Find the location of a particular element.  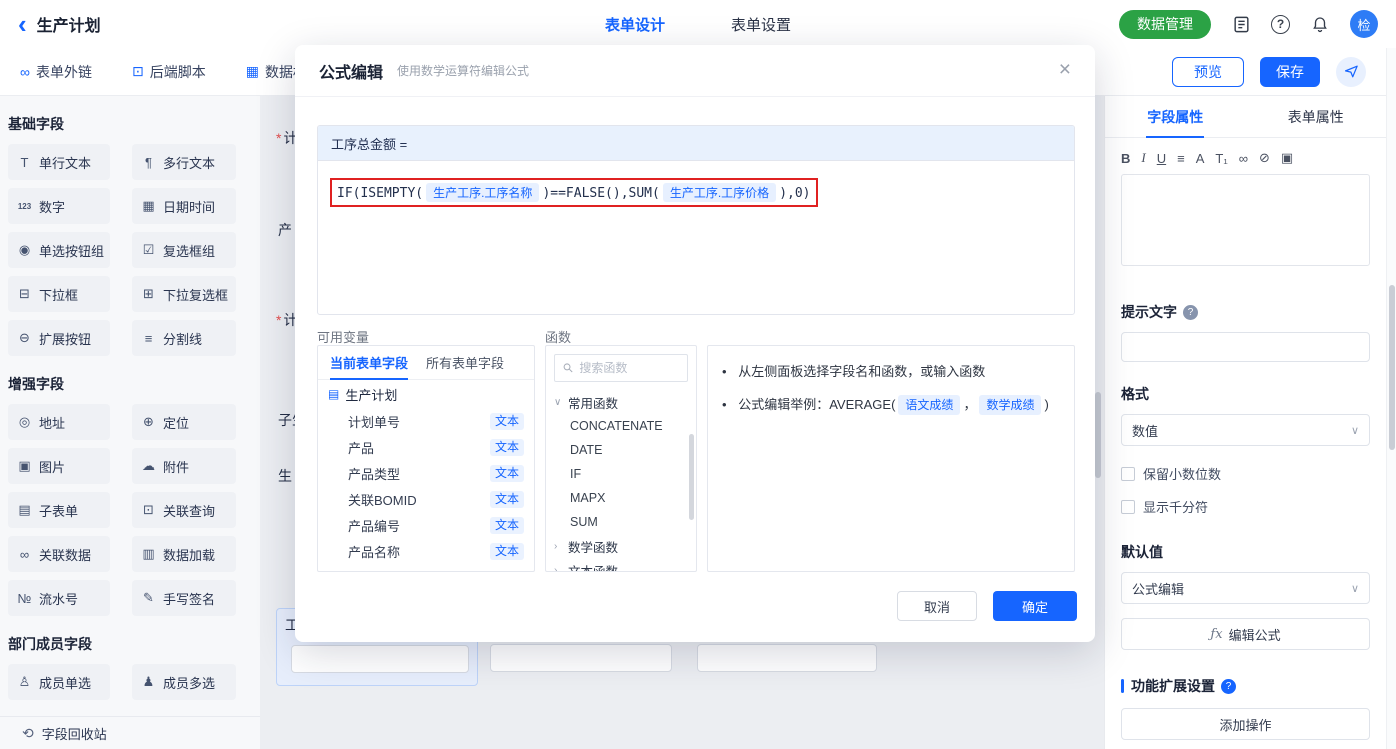

tab-form-properties: 表单属性 is located at coordinates (1316, 116).